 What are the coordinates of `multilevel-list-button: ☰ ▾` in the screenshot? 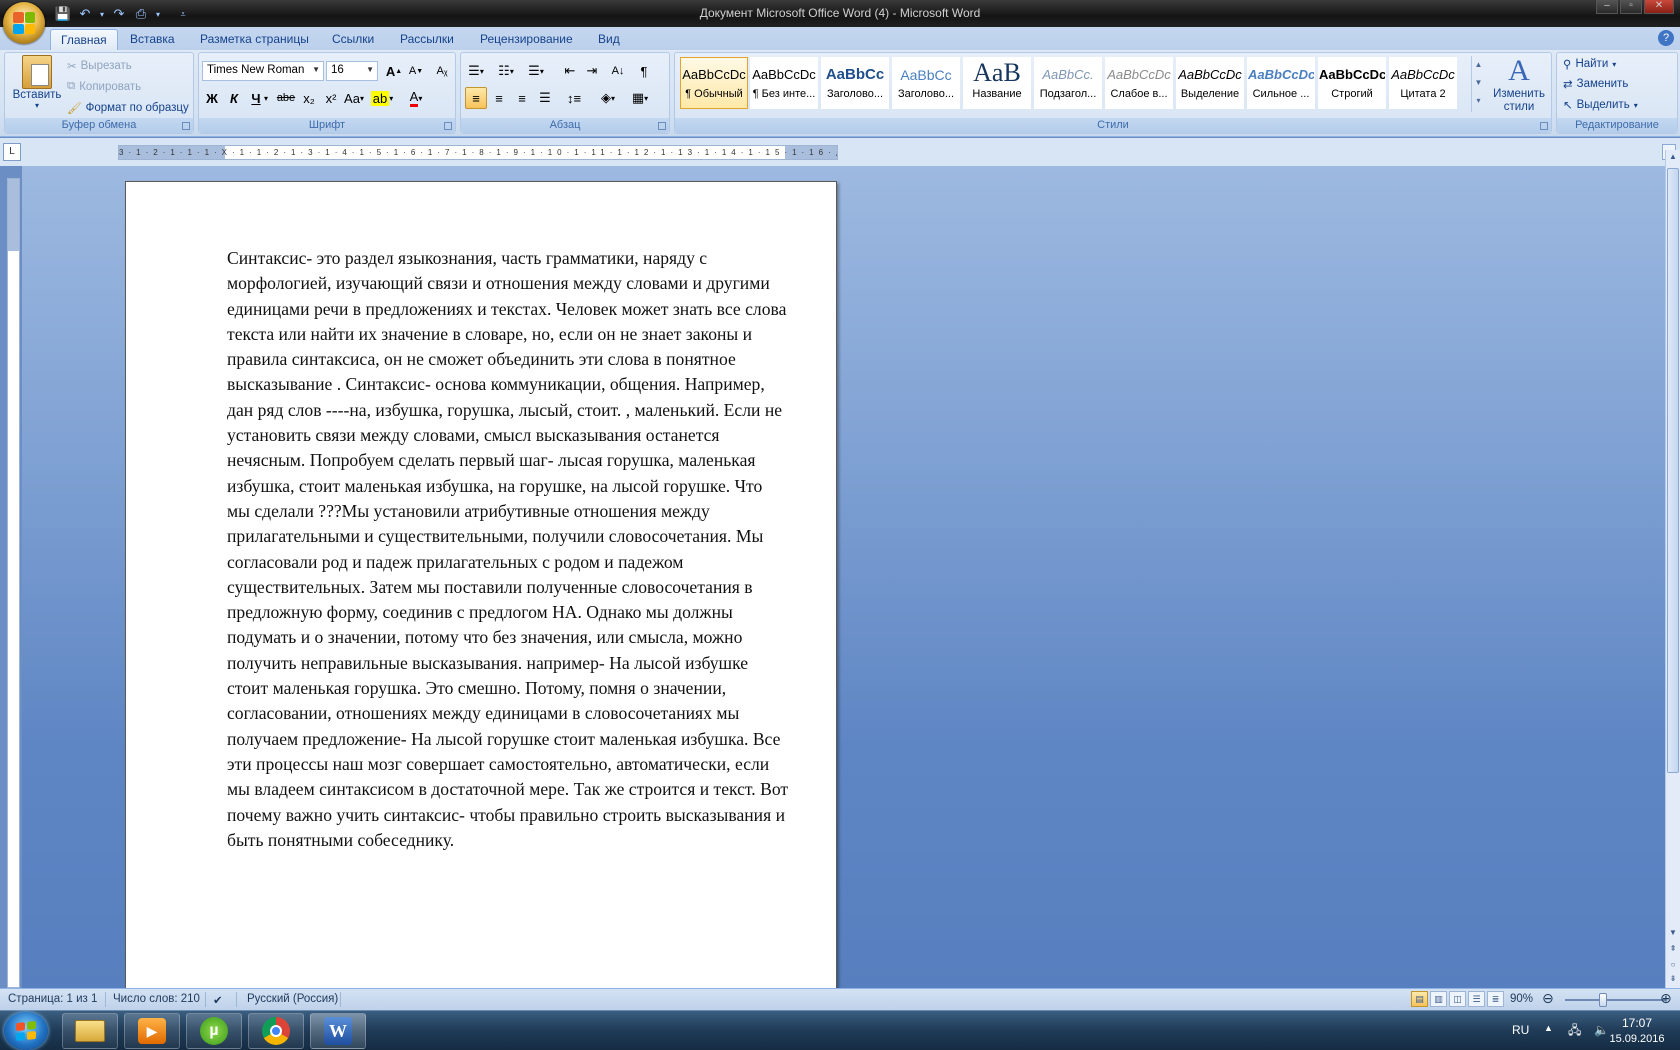 It's located at (536, 71).